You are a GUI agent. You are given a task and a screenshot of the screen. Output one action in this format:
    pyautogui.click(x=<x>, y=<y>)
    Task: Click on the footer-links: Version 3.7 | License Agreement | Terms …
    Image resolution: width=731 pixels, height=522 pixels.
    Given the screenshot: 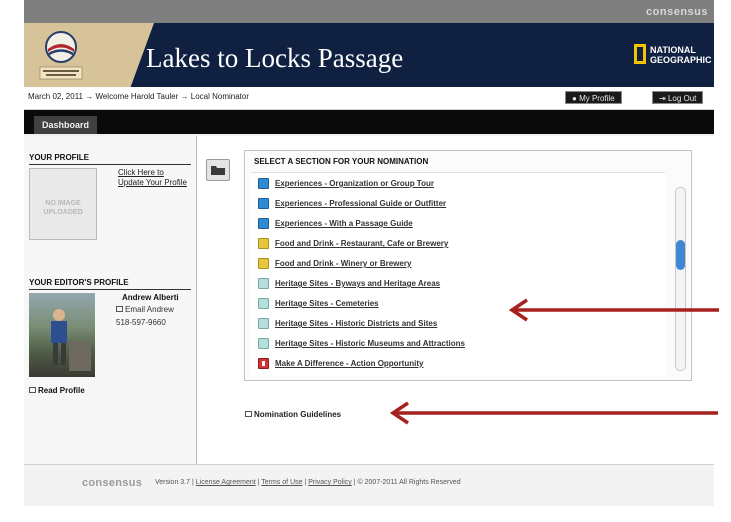 What is the action you would take?
    pyautogui.click(x=308, y=482)
    